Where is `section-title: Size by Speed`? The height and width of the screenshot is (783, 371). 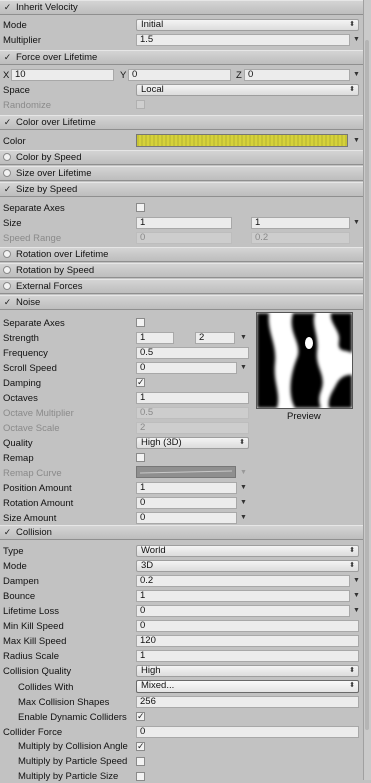 section-title: Size by Speed is located at coordinates (47, 189).